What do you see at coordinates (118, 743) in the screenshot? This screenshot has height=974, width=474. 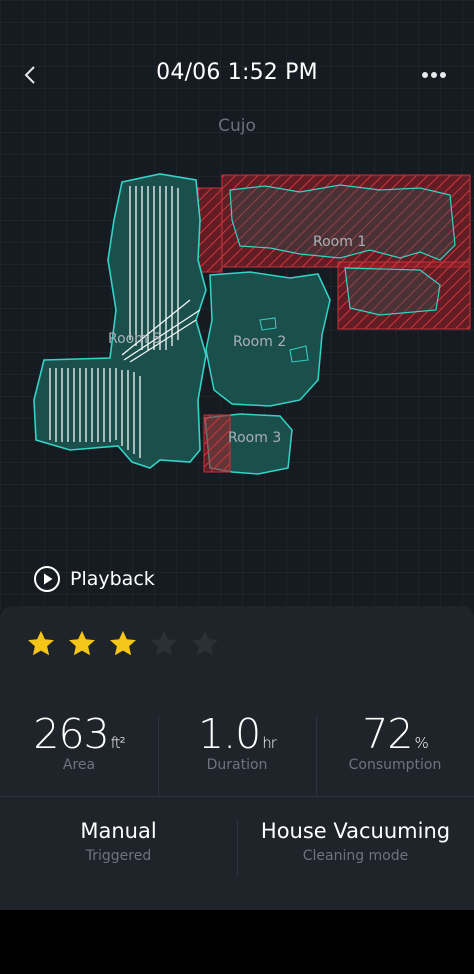 I see `area-unit: ft²` at bounding box center [118, 743].